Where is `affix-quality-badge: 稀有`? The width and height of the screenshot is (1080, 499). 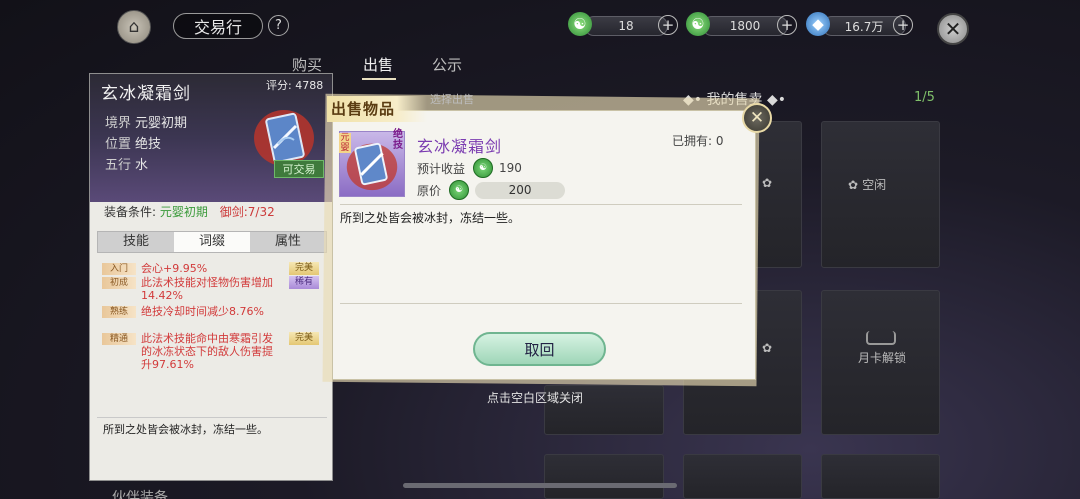
affix-quality-badge: 稀有 is located at coordinates (304, 282).